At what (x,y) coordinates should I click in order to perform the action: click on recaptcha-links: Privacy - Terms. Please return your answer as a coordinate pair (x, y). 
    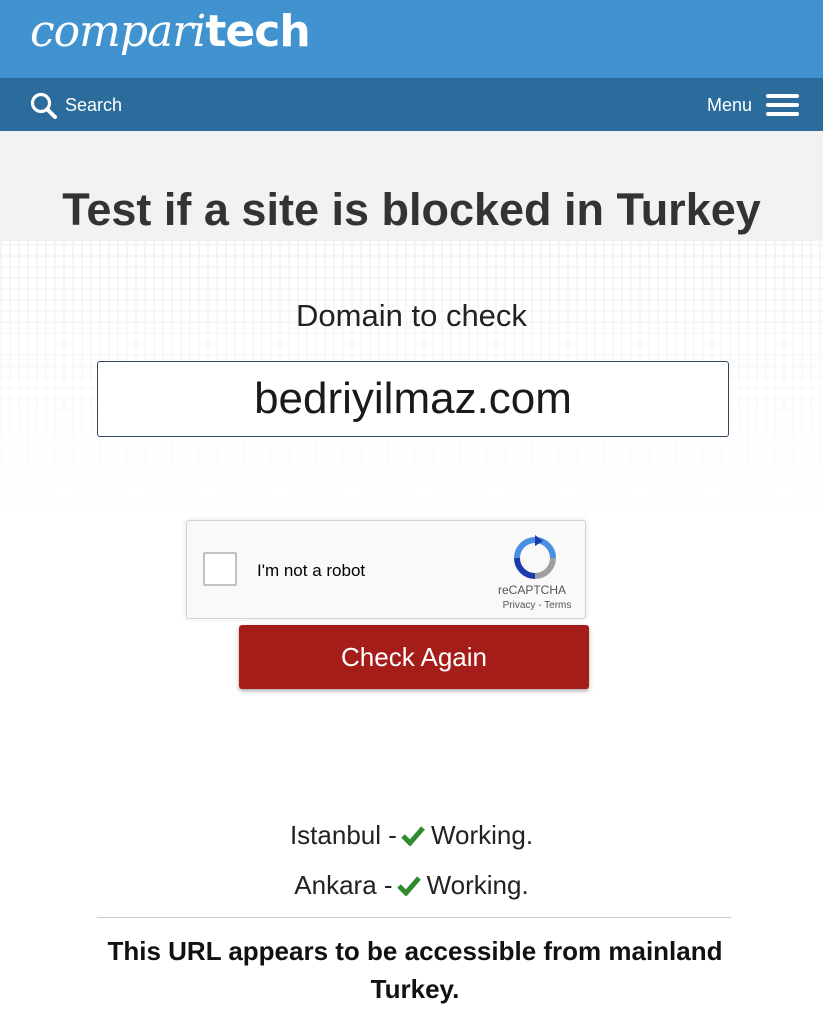
    Looking at the image, I should click on (537, 605).